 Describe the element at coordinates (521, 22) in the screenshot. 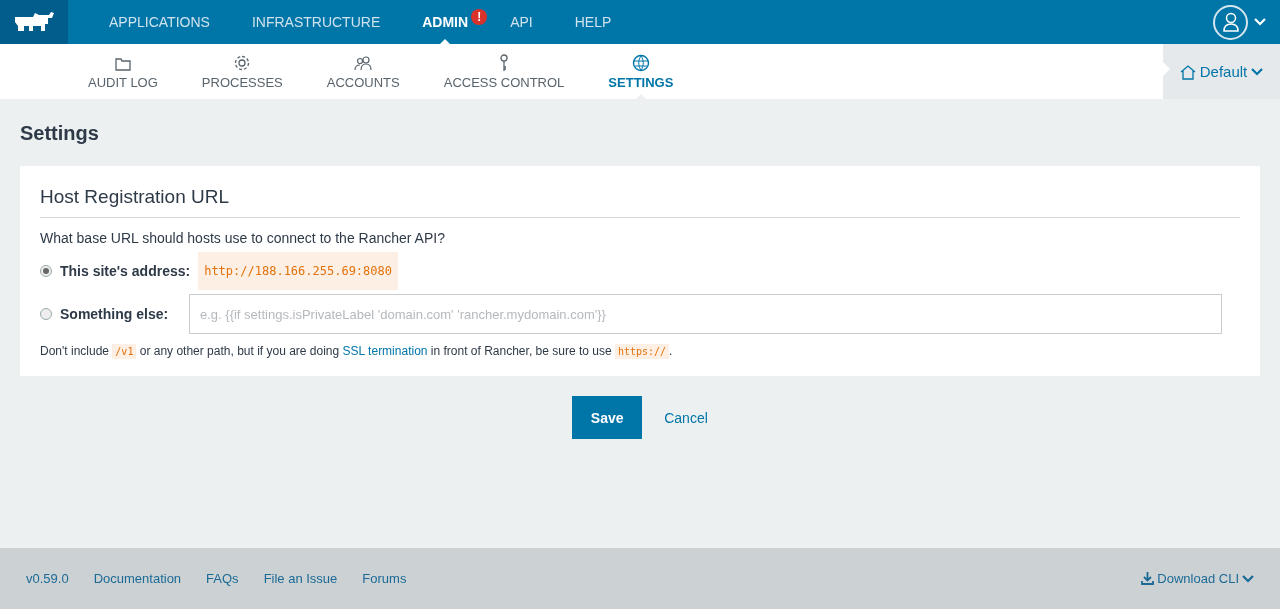

I see `nav-tab: API` at that location.